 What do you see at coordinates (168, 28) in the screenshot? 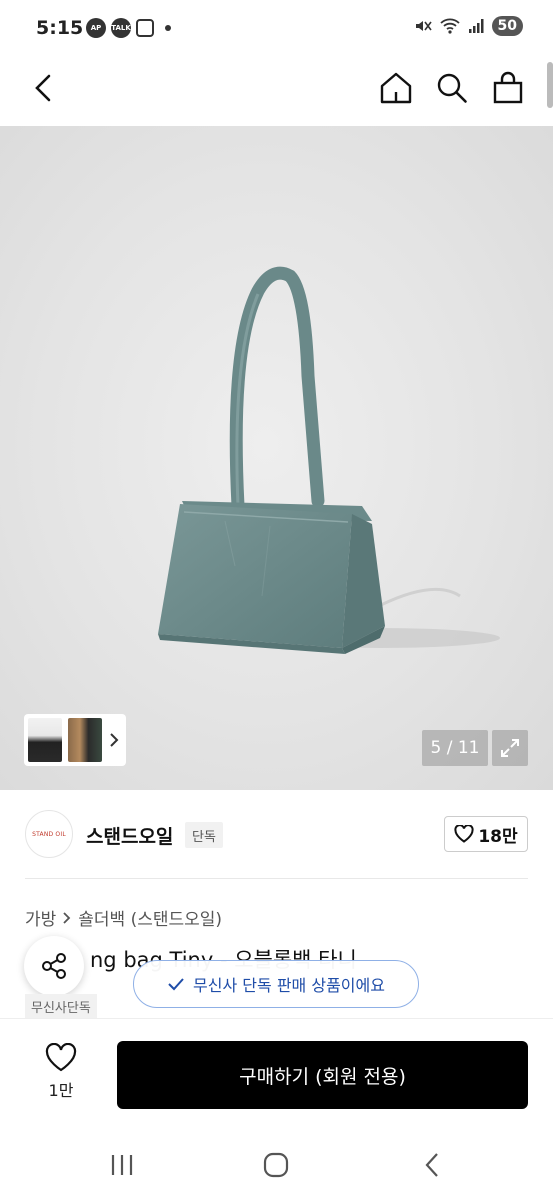
I see `more-notifications-dot` at bounding box center [168, 28].